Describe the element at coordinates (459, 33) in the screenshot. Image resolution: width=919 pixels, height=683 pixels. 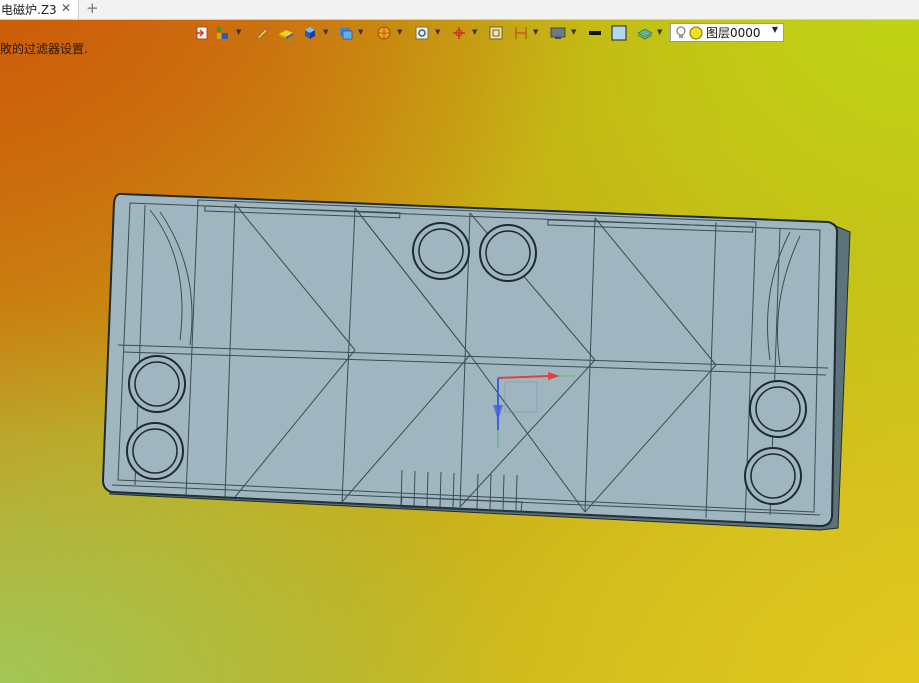
I see `triad-icon` at that location.